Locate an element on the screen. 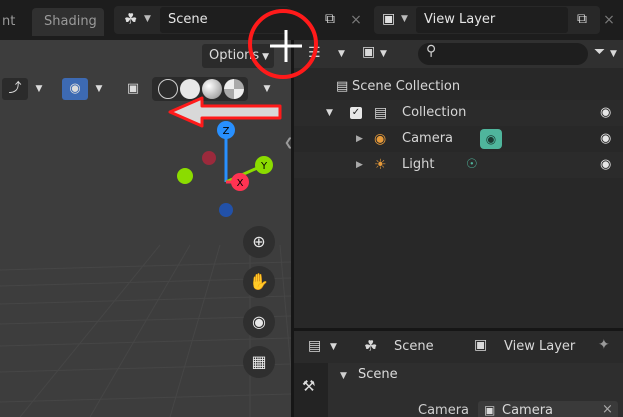 The height and width of the screenshot is (417, 623). properties-tabs-sidebar: ⚒ is located at coordinates (311, 390).